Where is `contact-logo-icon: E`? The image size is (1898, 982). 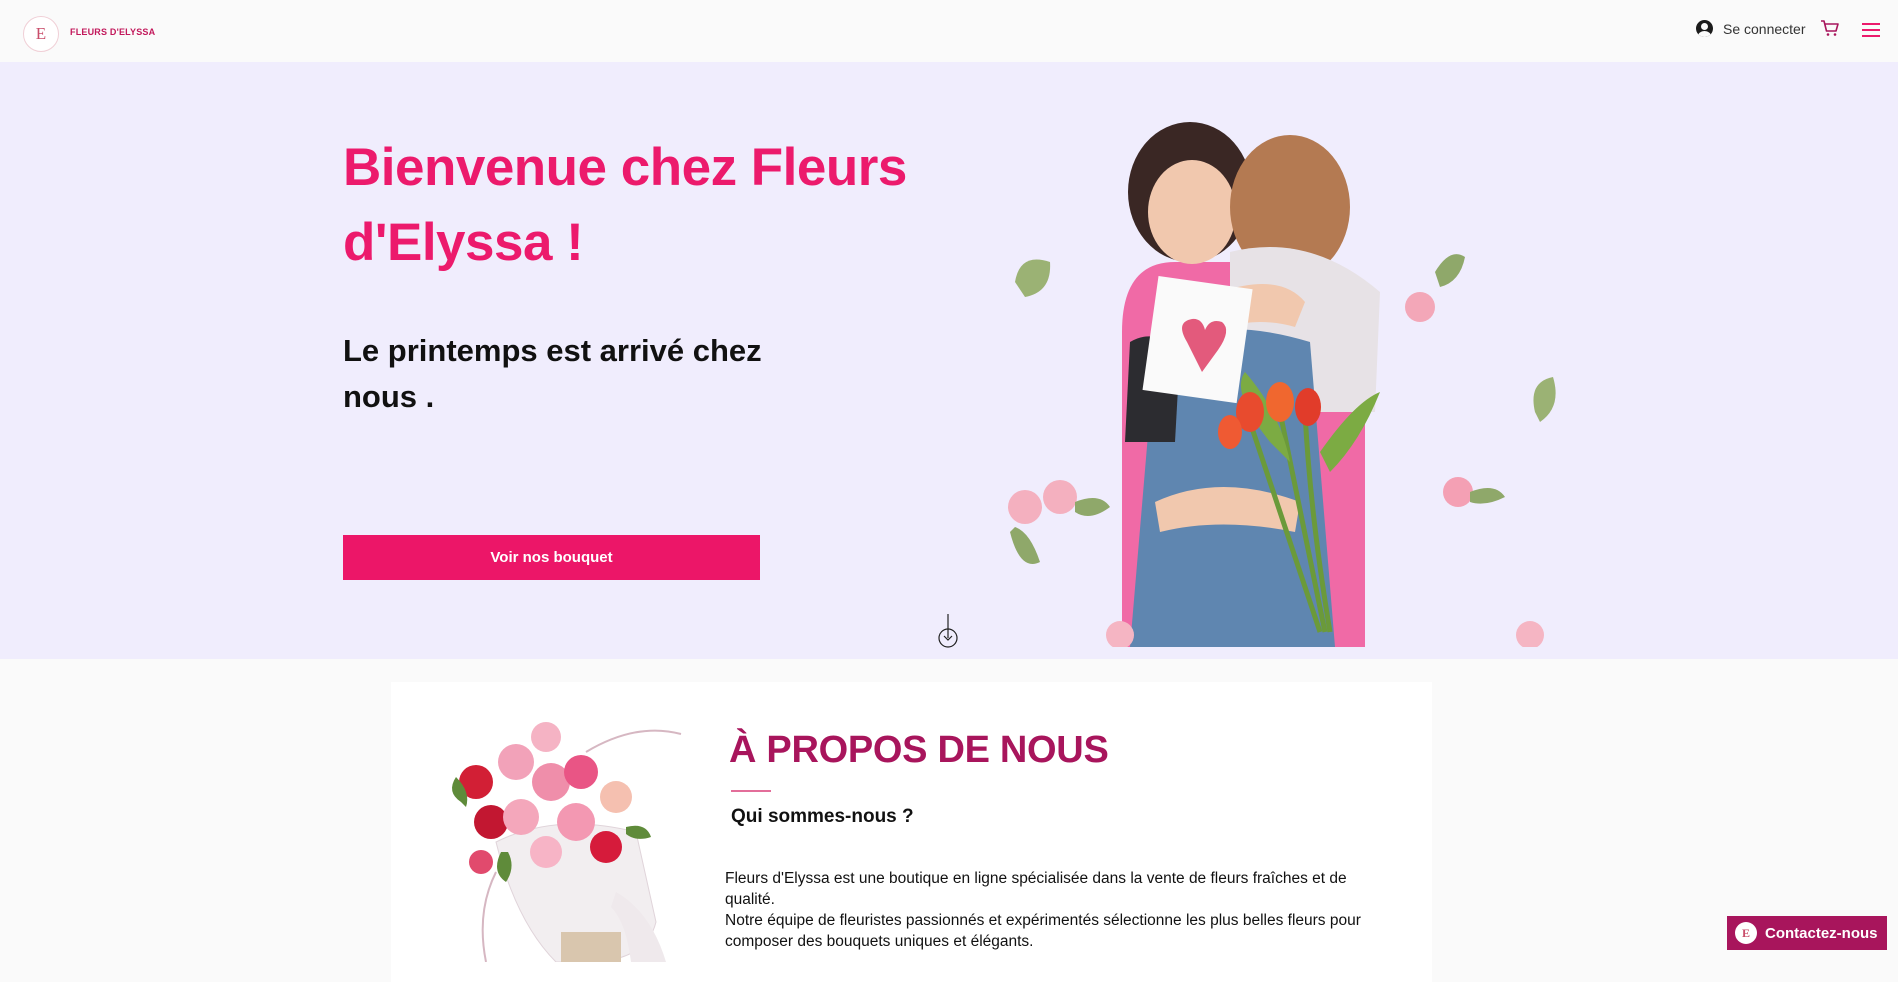 contact-logo-icon: E is located at coordinates (1746, 933).